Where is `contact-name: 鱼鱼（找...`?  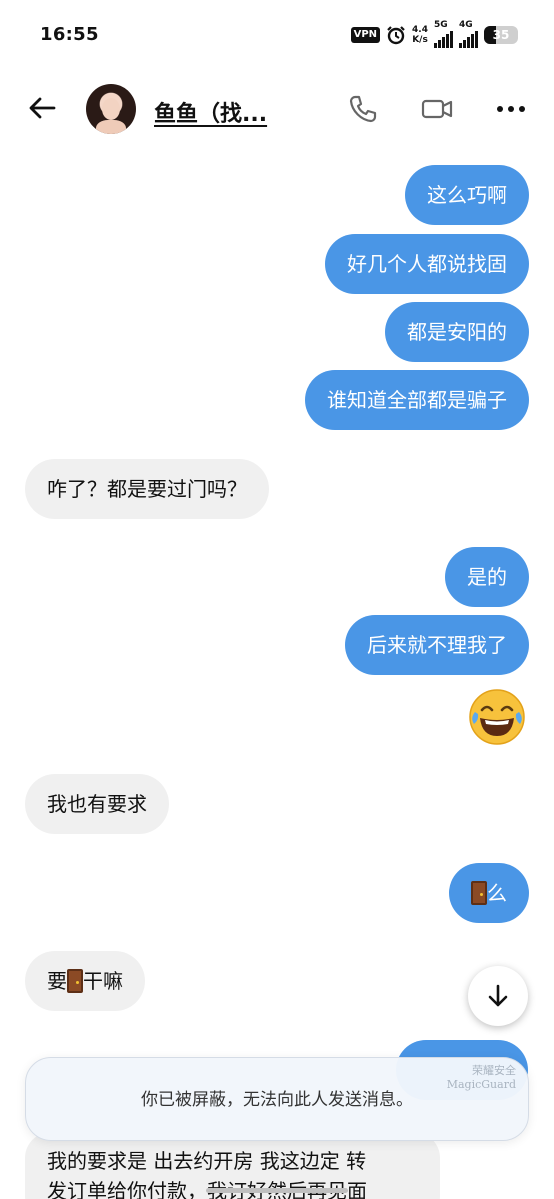 contact-name: 鱼鱼（找... is located at coordinates (210, 112).